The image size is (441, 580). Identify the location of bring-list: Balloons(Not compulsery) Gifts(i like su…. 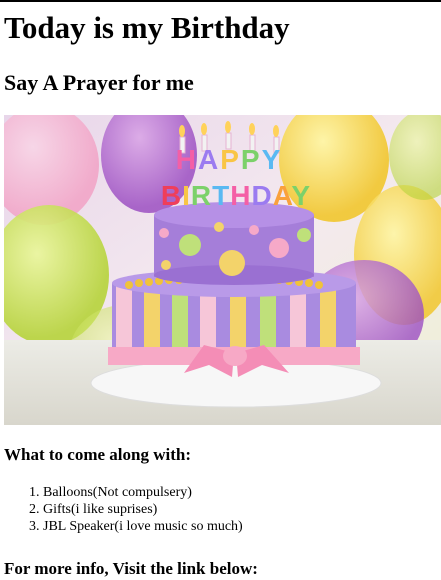
(123, 509).